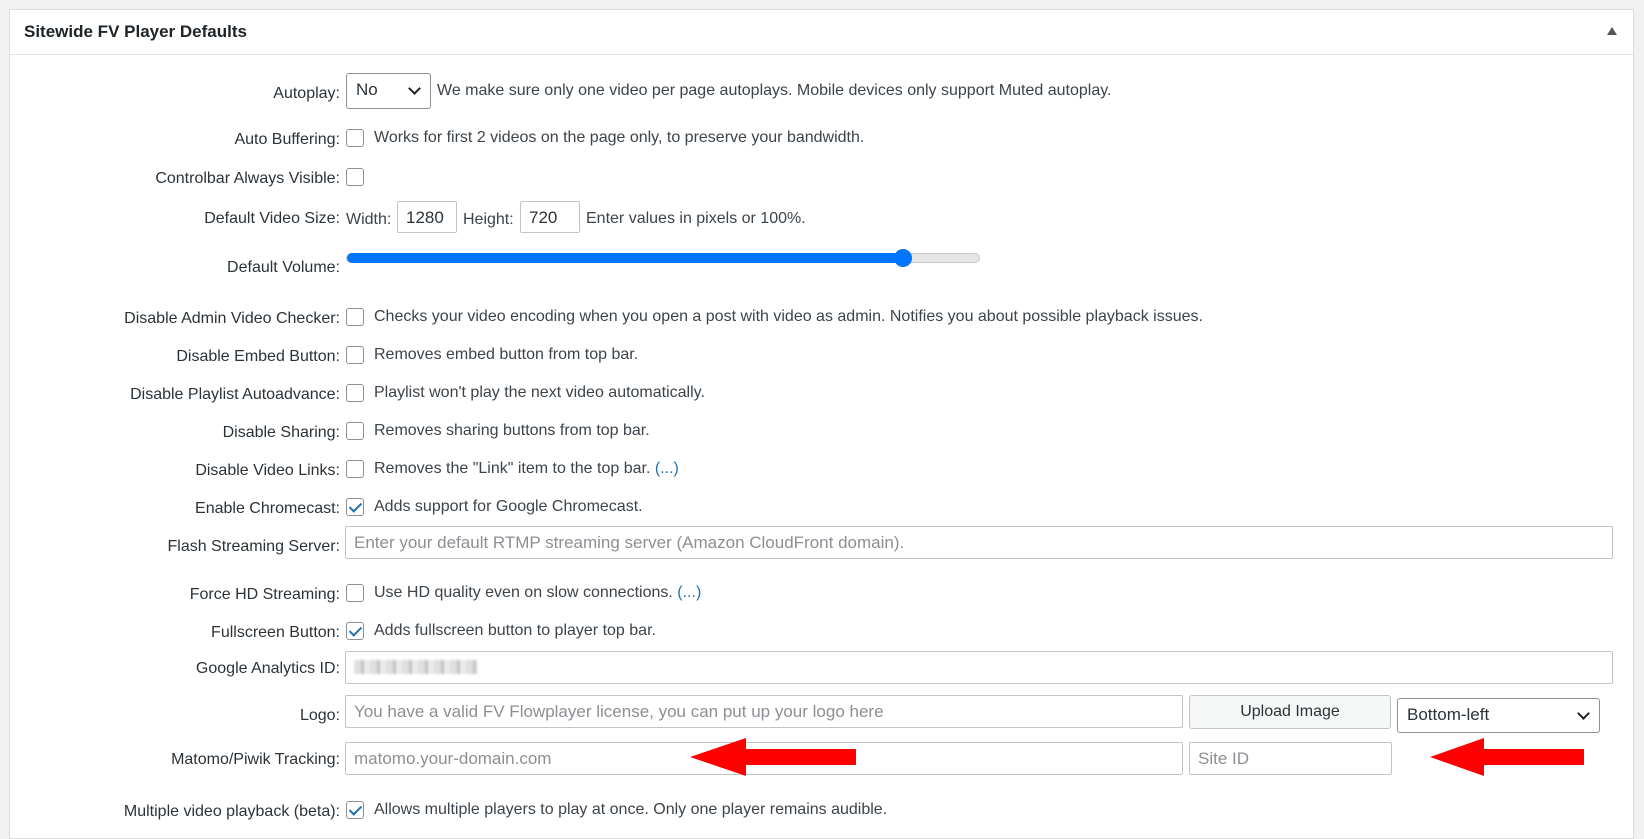 The width and height of the screenshot is (1644, 839). Describe the element at coordinates (258, 356) in the screenshot. I see `embed-button-label: Disable Embed Button:` at that location.